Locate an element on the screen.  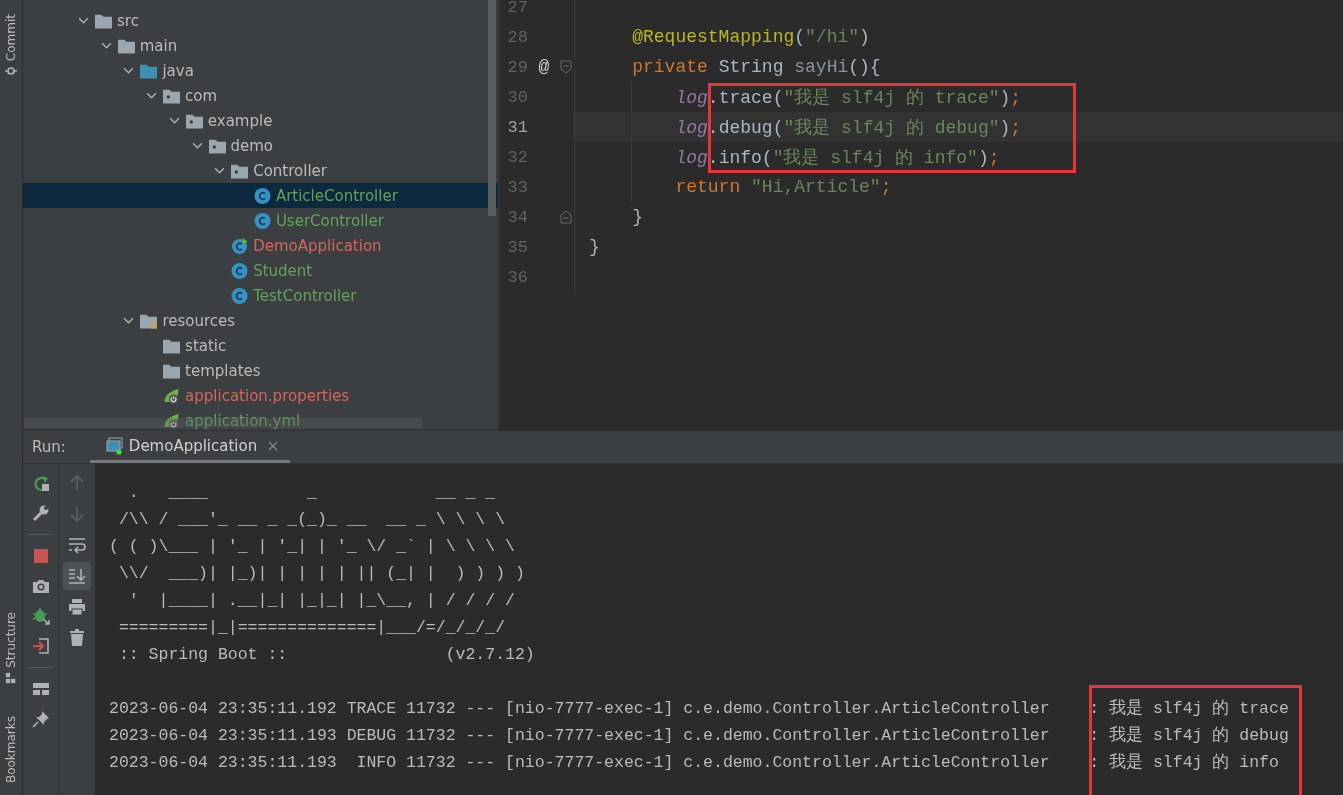
file-name: application.yml is located at coordinates (243, 420).